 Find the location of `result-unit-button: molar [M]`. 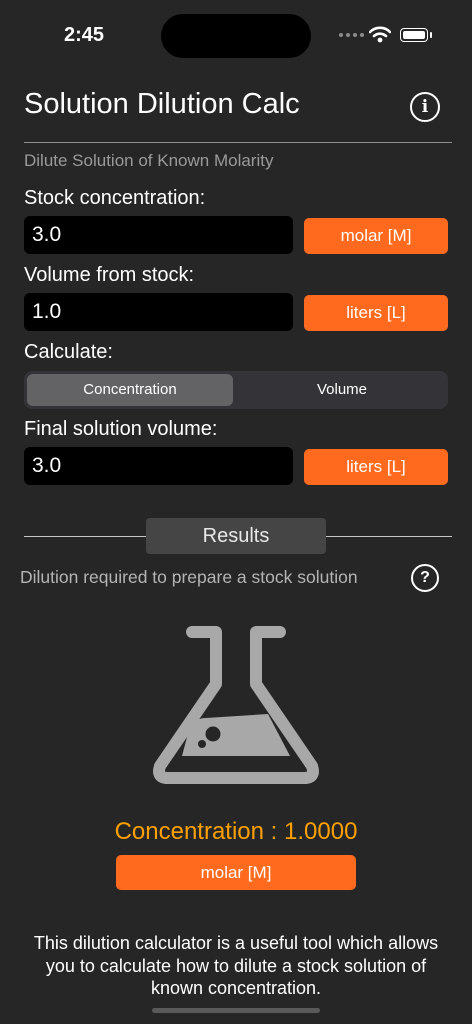

result-unit-button: molar [M] is located at coordinates (236, 872).